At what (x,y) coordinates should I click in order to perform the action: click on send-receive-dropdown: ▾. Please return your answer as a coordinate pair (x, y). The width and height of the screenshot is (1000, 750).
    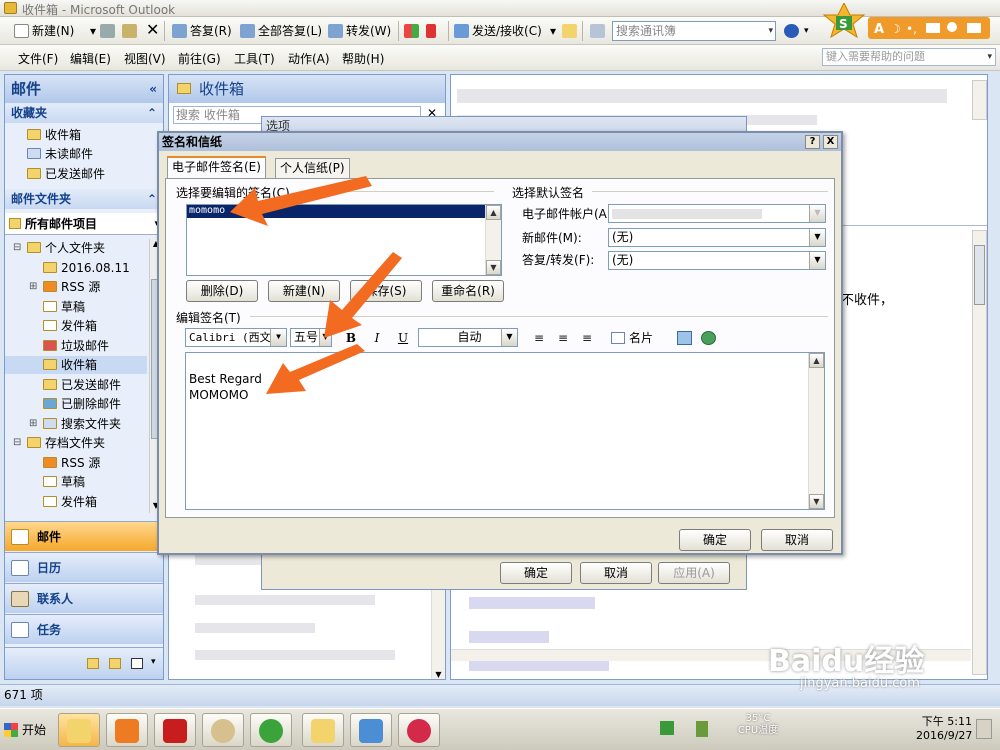
    Looking at the image, I should click on (551, 31).